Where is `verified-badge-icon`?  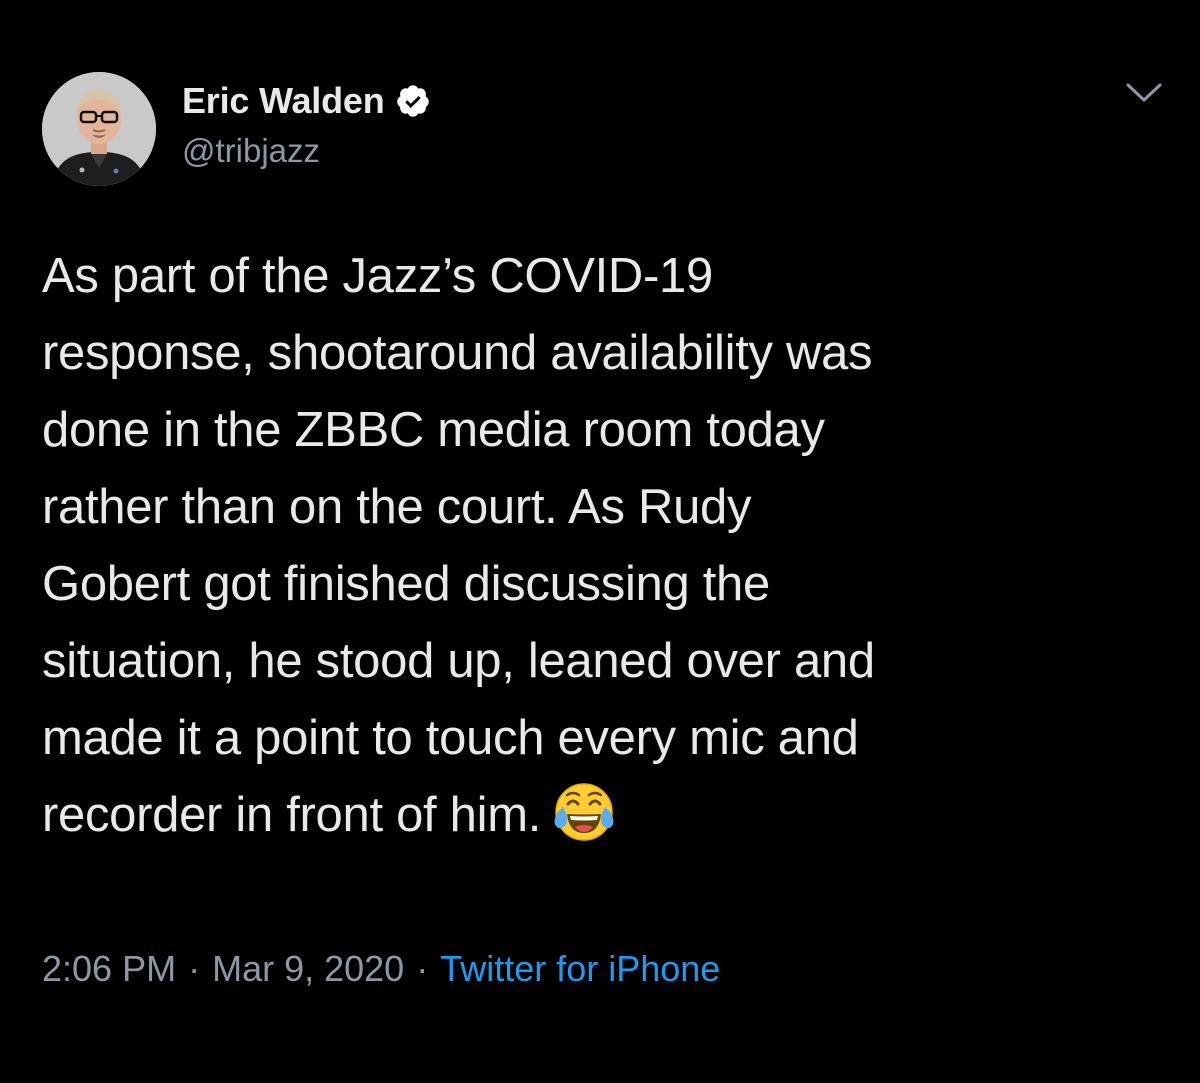
verified-badge-icon is located at coordinates (413, 101).